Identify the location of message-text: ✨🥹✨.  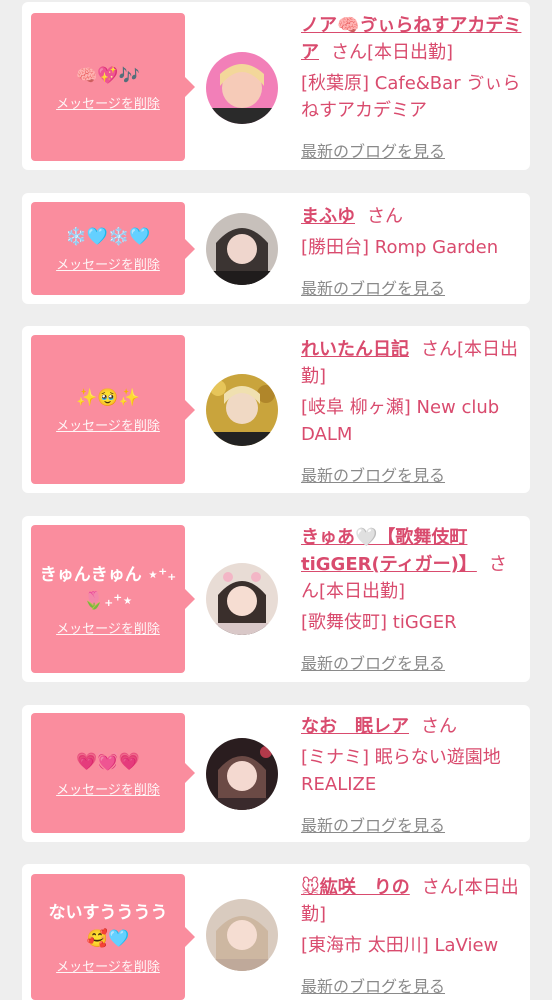
(108, 398).